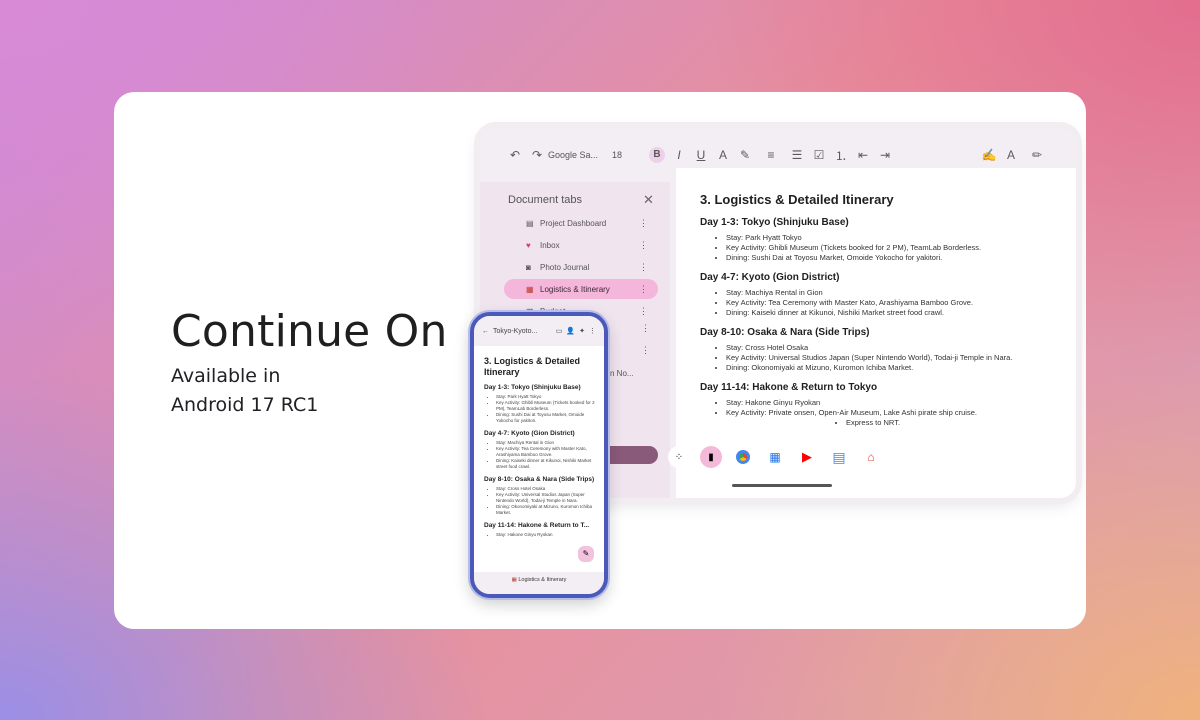 The height and width of the screenshot is (720, 1200). Describe the element at coordinates (789, 387) in the screenshot. I see `section-heading: Day 11-14: Hakone & Return to Tokyo` at that location.